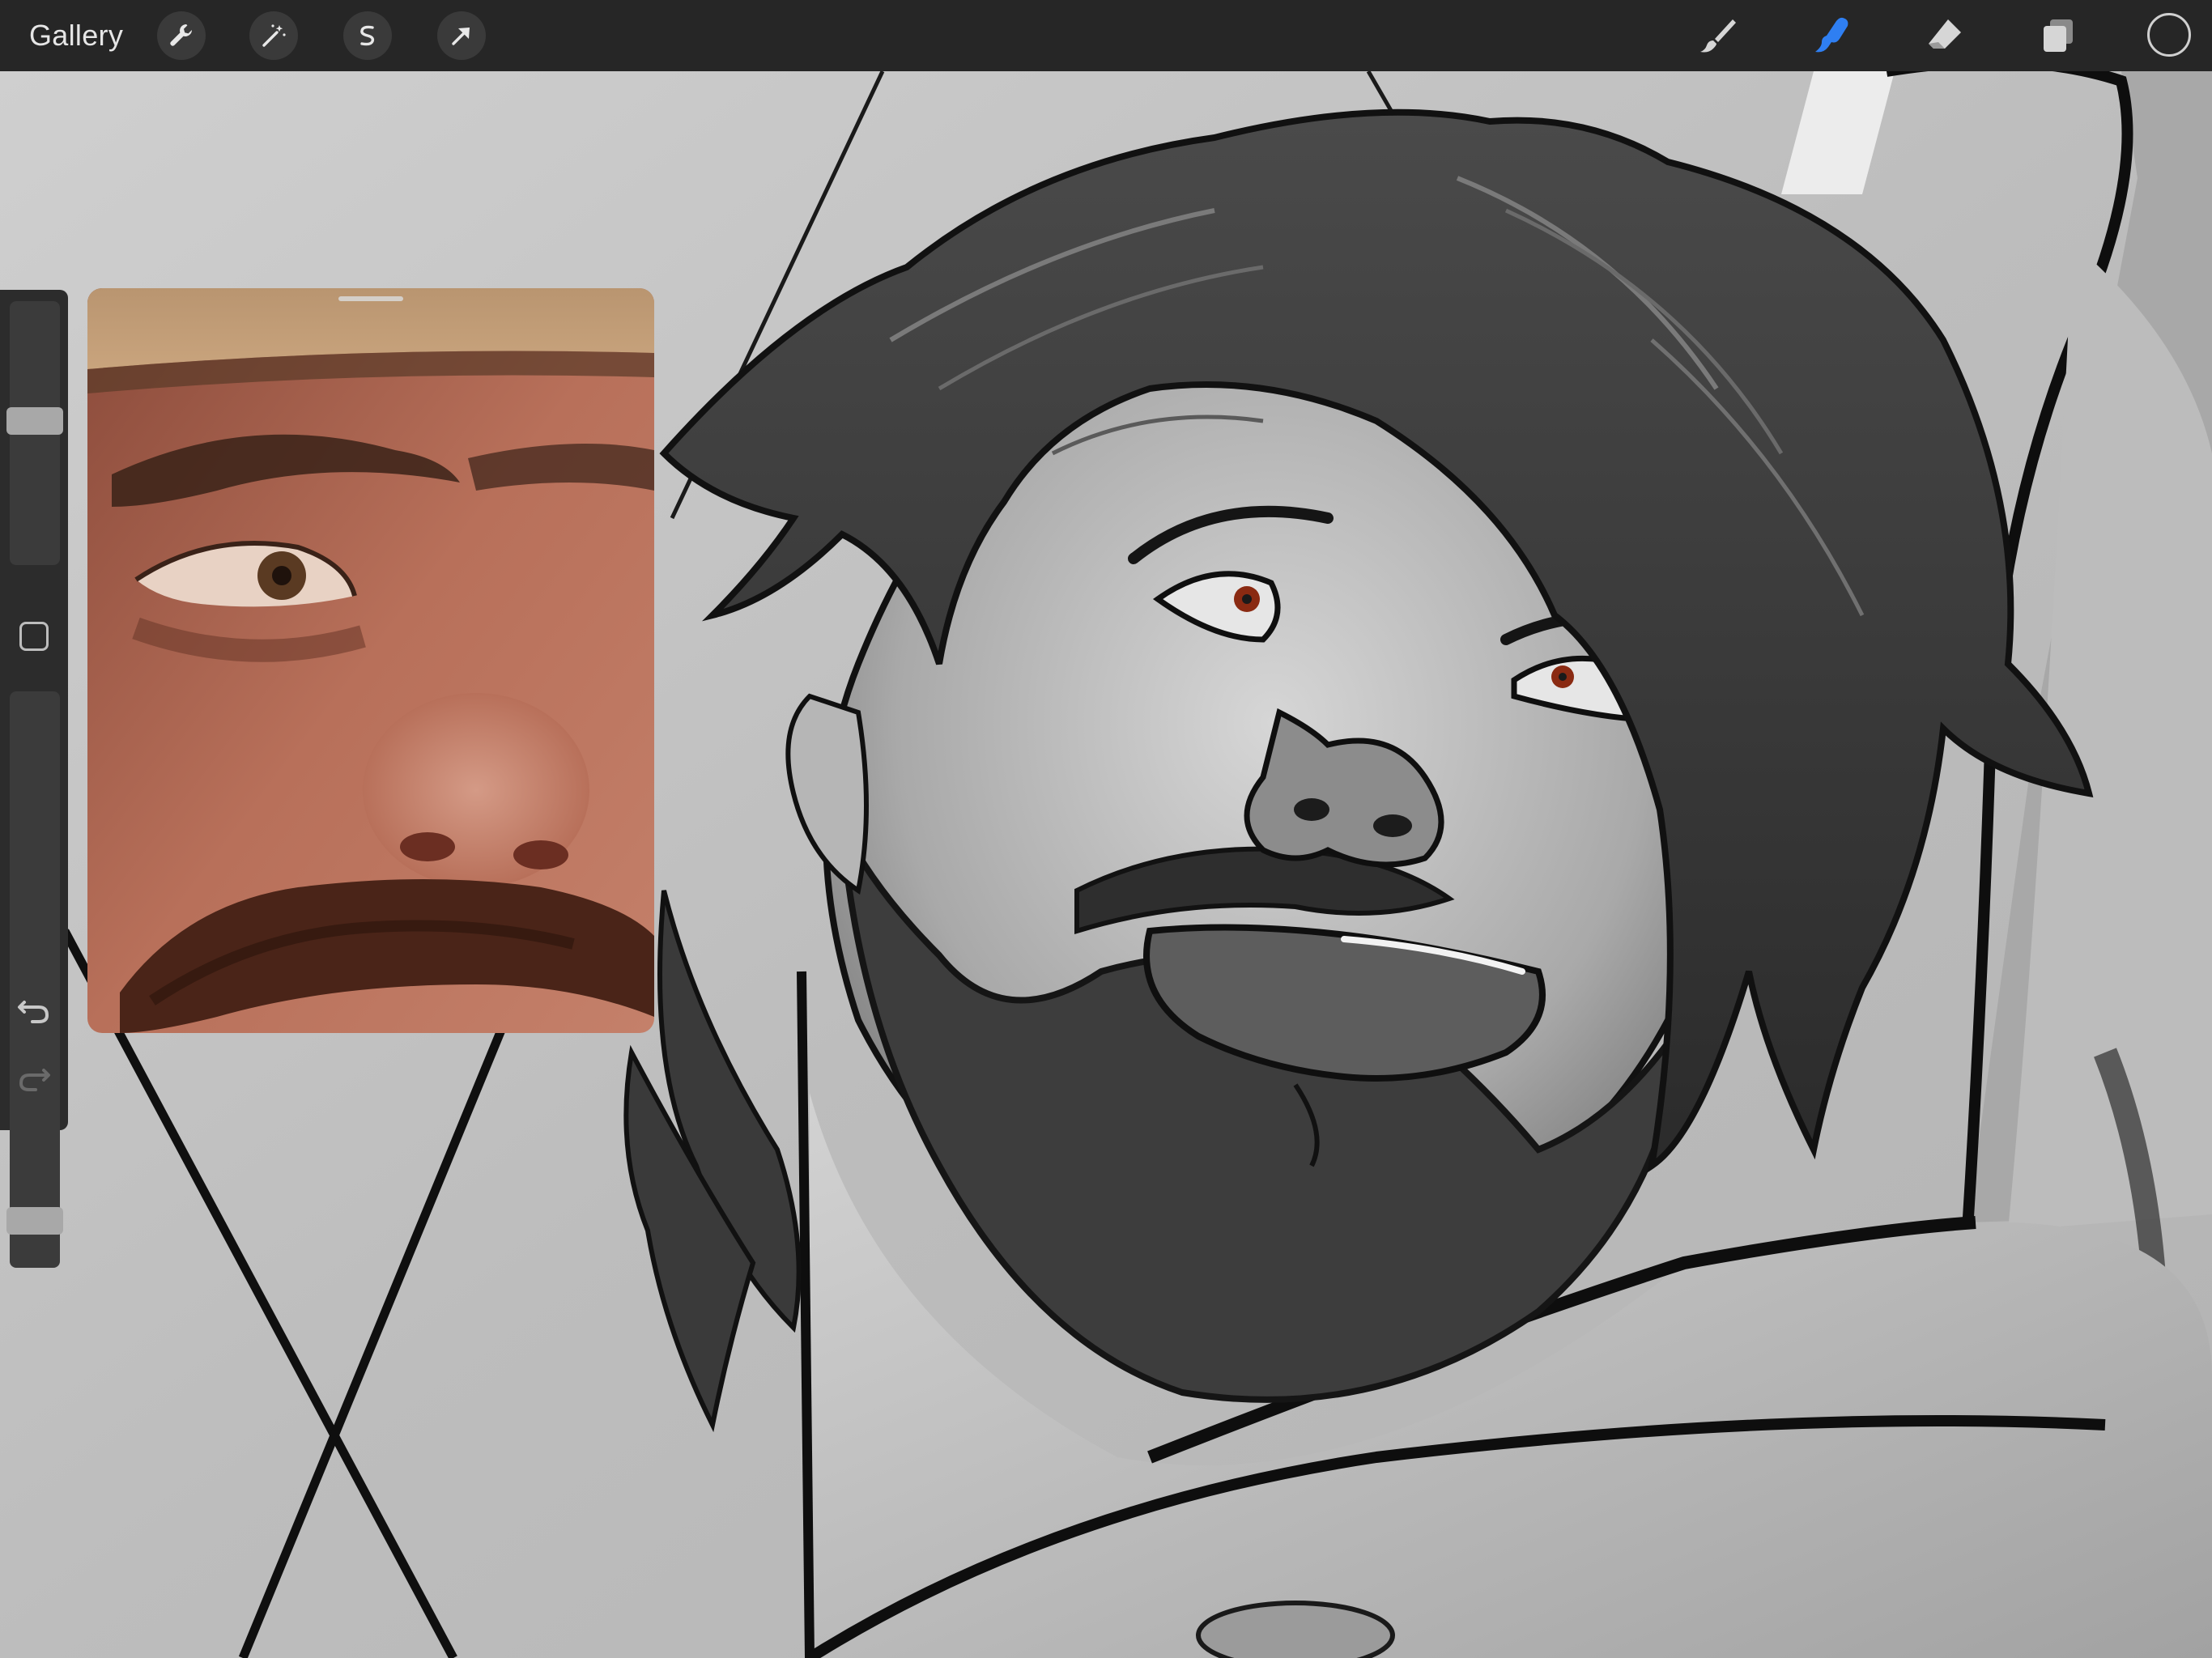  I want to click on opacity-thumb, so click(34, 1221).